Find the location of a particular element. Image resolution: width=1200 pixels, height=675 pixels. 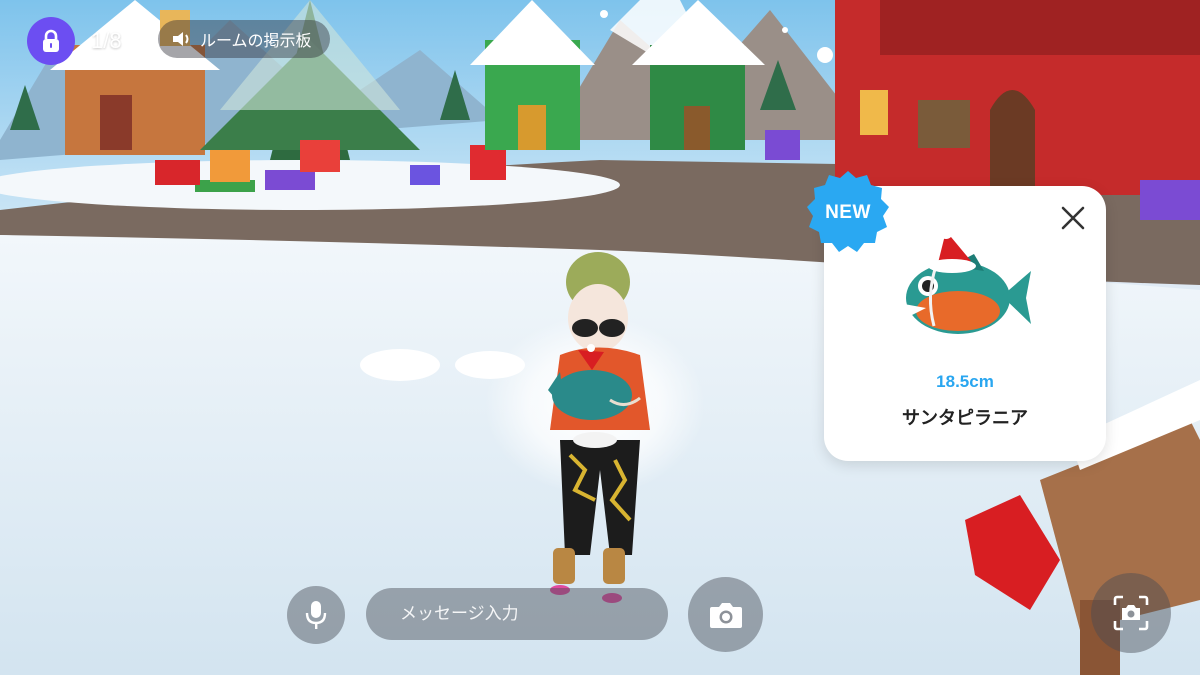

room-lock-button is located at coordinates (51, 41).